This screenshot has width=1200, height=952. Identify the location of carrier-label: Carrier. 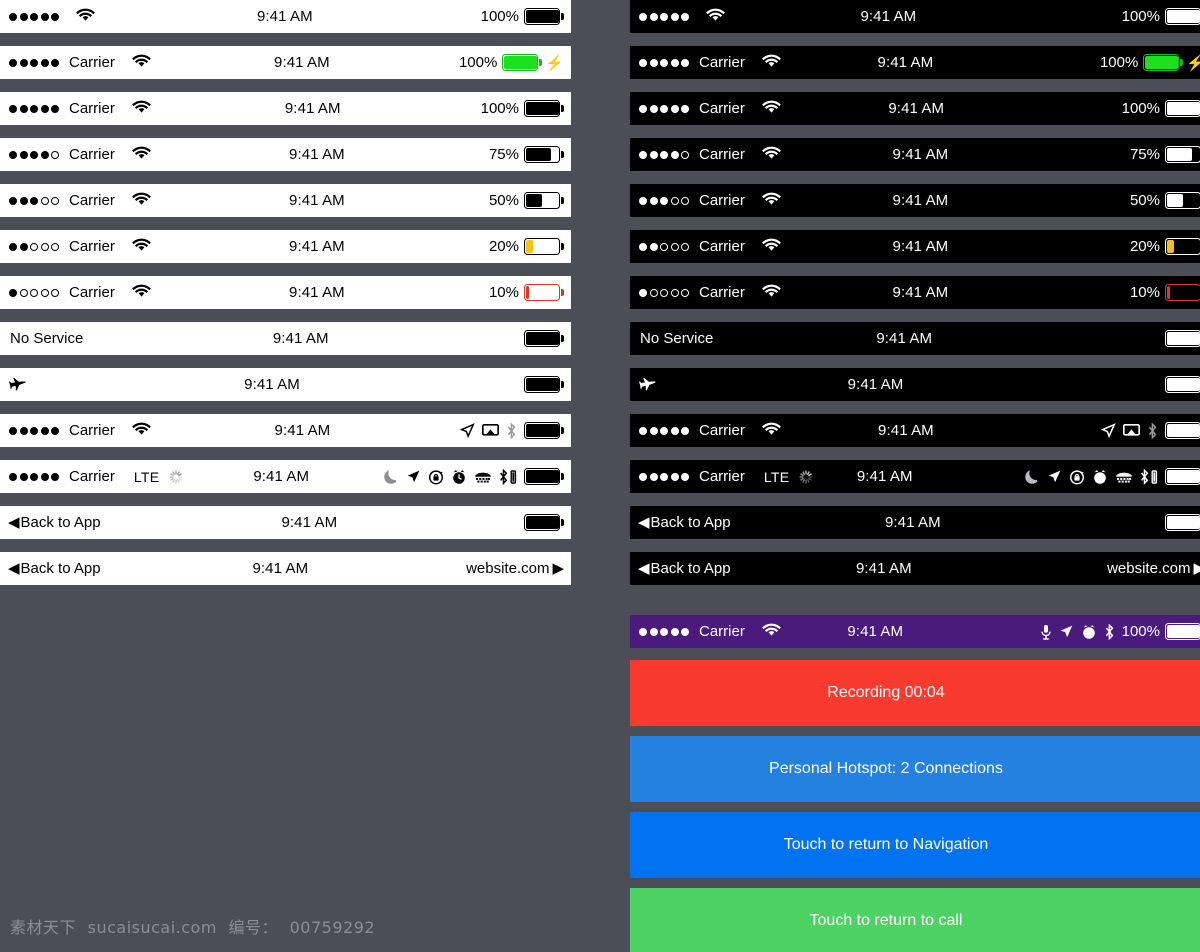
(92, 200).